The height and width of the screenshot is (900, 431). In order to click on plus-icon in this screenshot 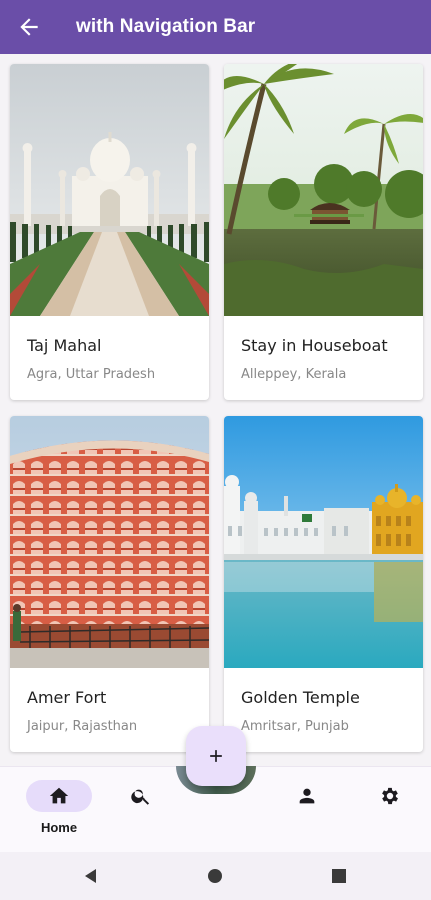, I will do `click(216, 756)`.